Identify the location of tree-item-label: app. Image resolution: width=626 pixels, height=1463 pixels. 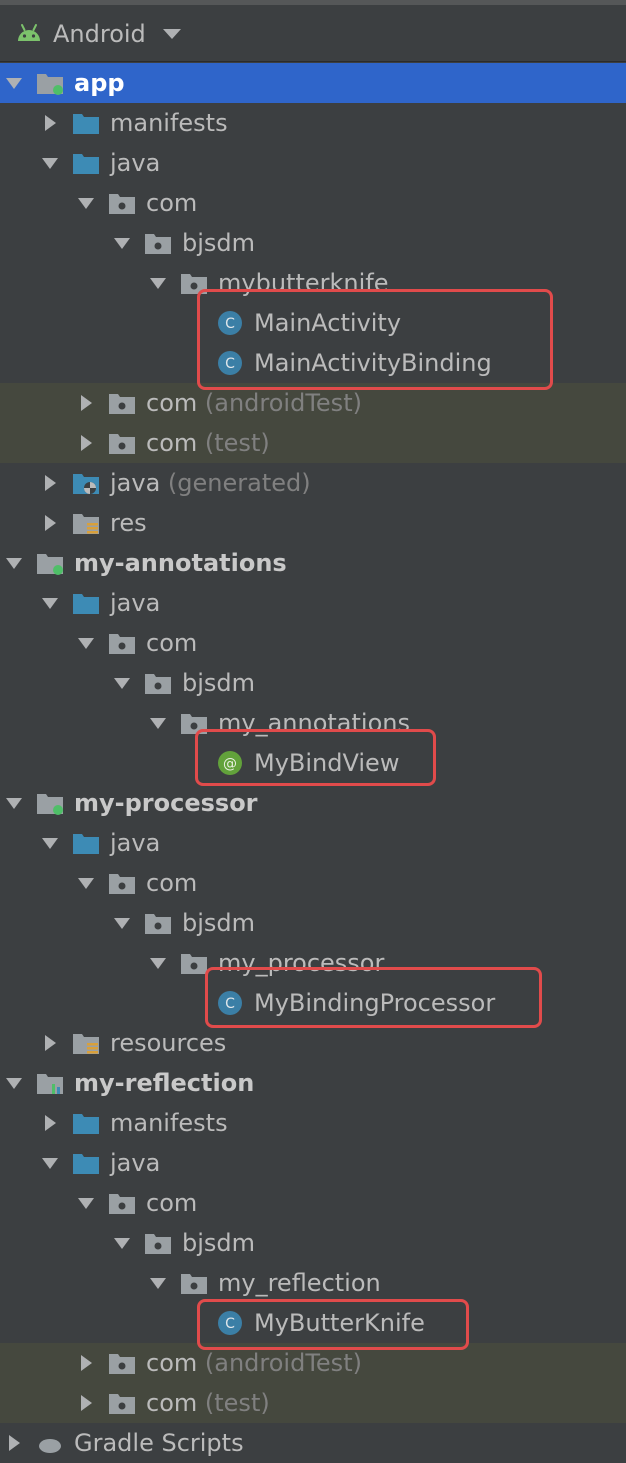
(99, 83).